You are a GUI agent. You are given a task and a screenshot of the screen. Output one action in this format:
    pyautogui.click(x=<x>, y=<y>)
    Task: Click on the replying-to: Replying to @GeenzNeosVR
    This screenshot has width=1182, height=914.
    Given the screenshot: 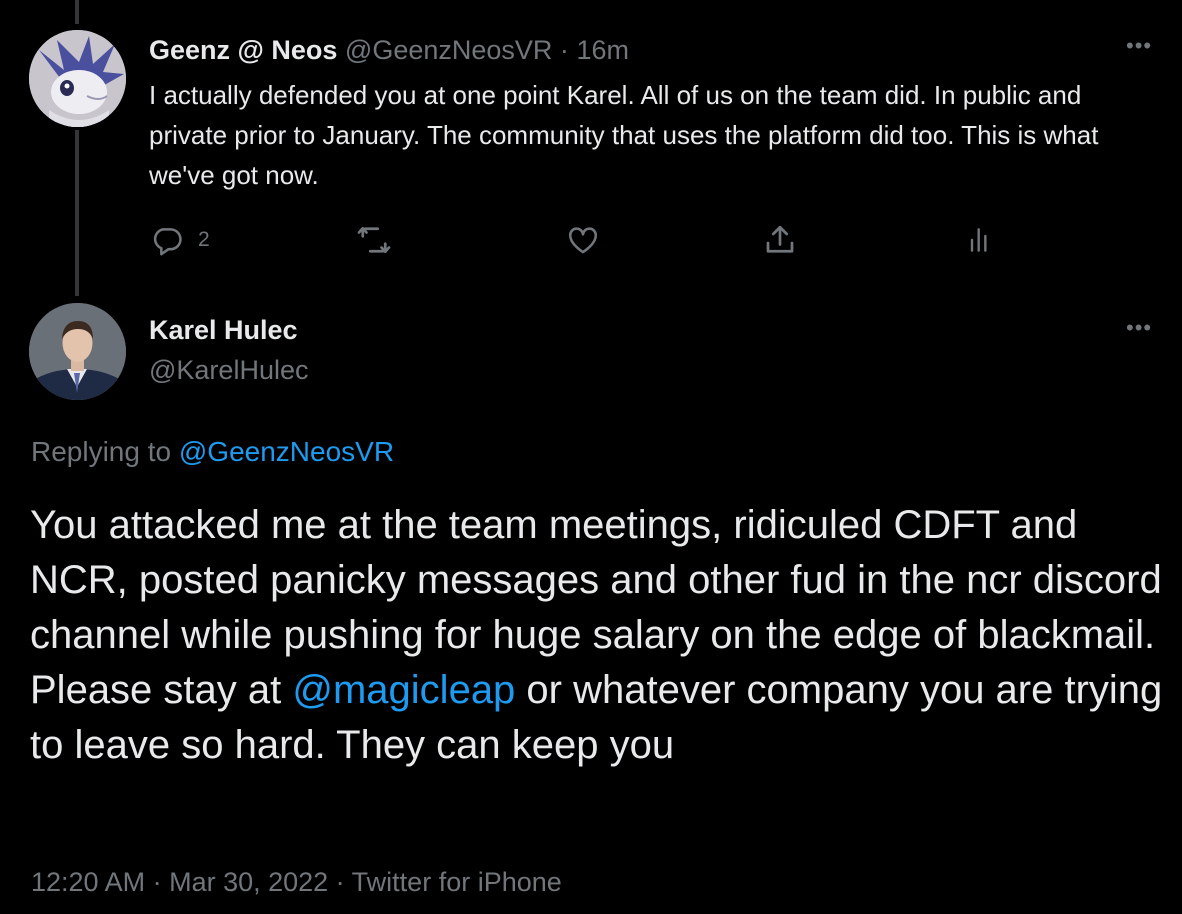 What is the action you would take?
    pyautogui.click(x=212, y=452)
    